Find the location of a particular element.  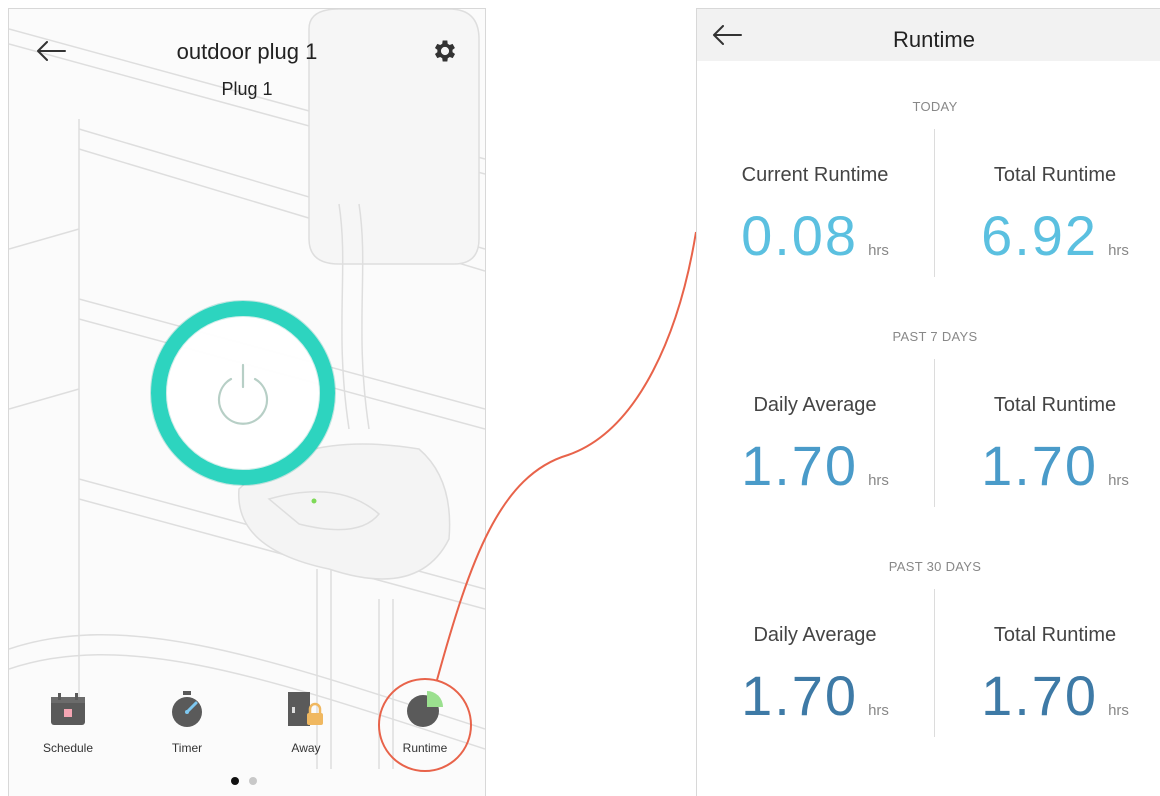

section-title-past-30-days: PAST 30 DAYS is located at coordinates (935, 566).